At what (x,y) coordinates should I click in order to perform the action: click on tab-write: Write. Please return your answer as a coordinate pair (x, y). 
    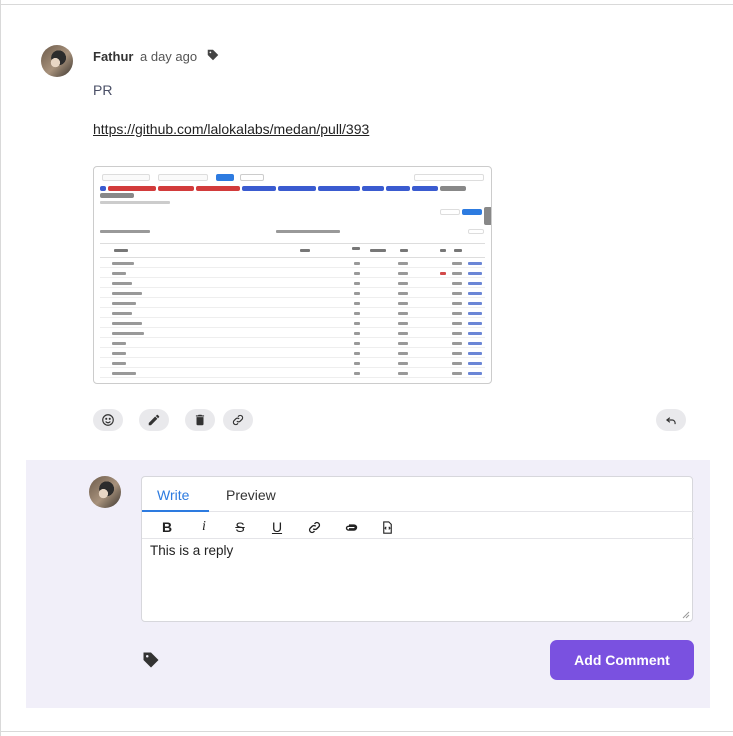
    Looking at the image, I should click on (173, 495).